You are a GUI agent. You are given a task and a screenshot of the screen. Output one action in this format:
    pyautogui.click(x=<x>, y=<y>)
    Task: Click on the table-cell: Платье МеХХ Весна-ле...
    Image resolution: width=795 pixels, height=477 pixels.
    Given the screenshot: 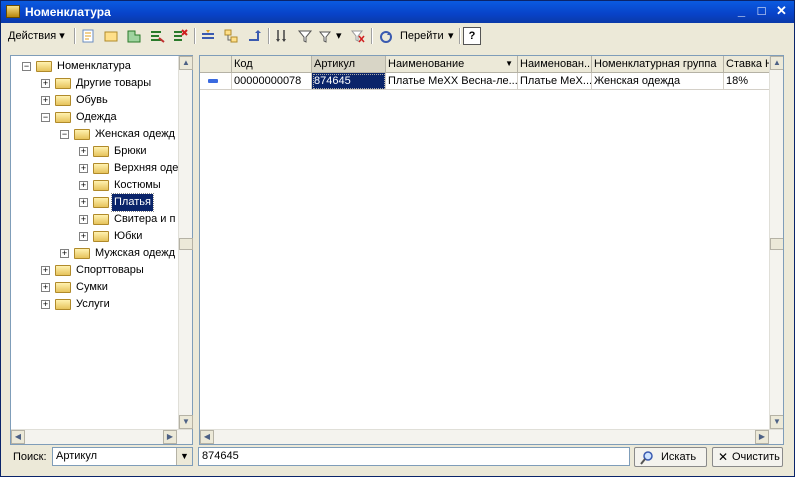 What is the action you would take?
    pyautogui.click(x=452, y=81)
    